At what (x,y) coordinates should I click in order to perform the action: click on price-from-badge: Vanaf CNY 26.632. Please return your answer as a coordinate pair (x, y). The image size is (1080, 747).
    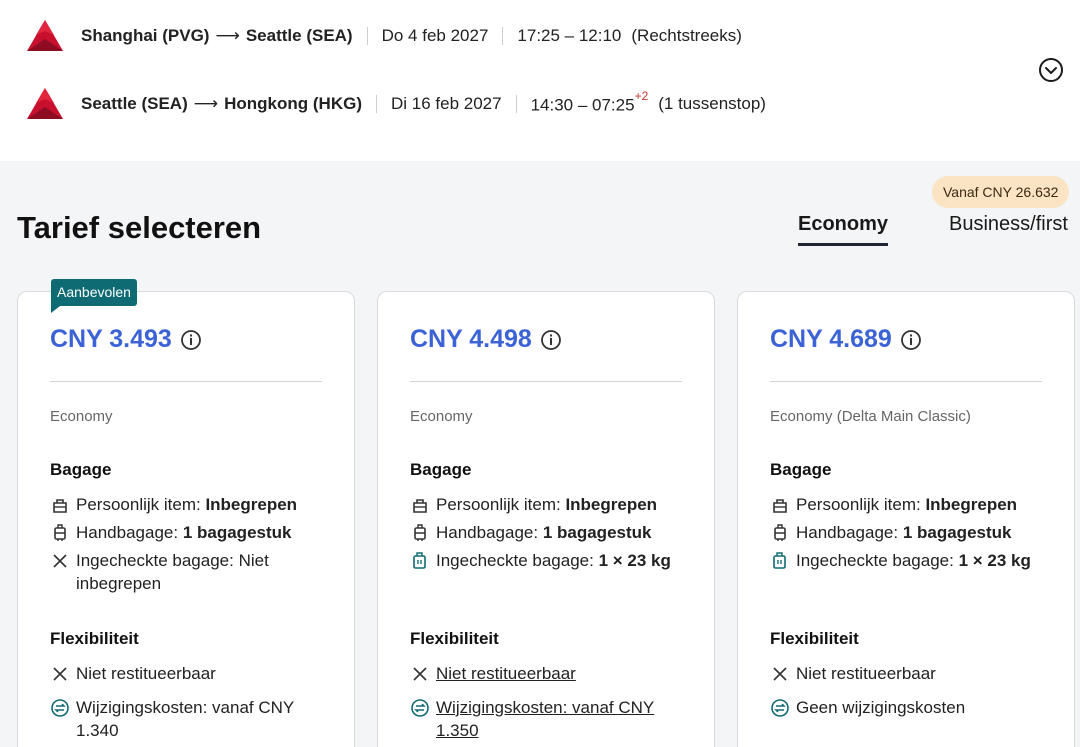
    Looking at the image, I should click on (1001, 192).